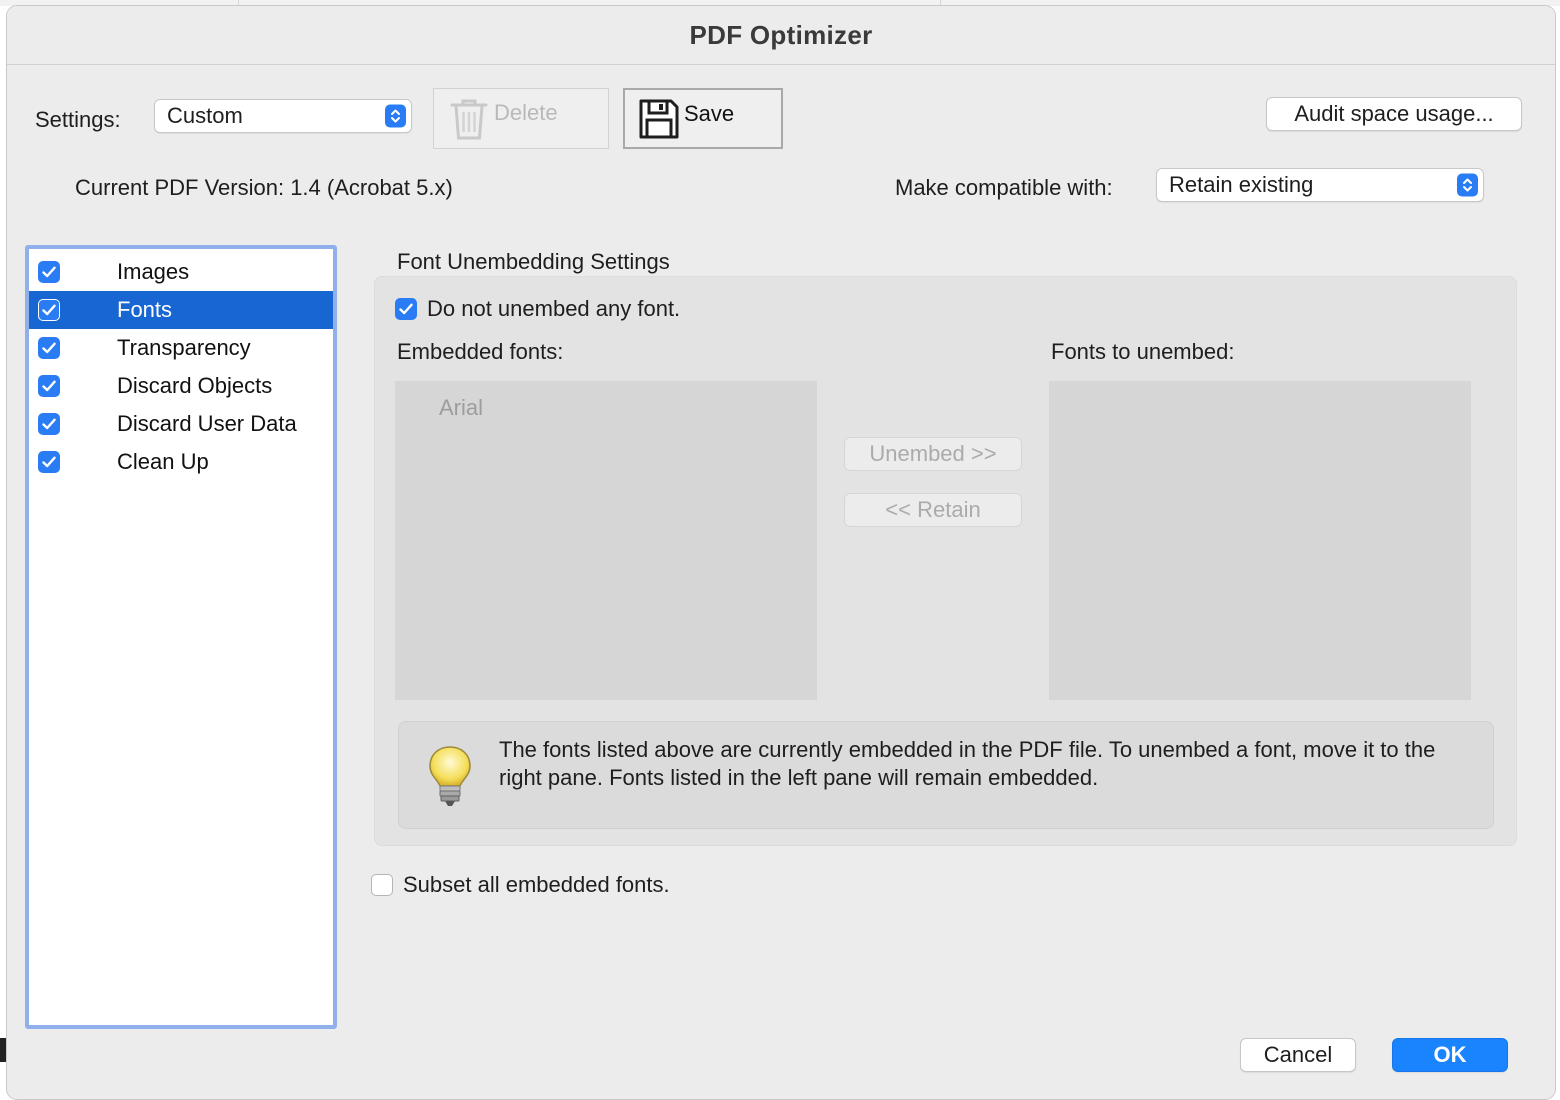 This screenshot has height=1100, width=1560. Describe the element at coordinates (1241, 184) in the screenshot. I see `compatibility-popup-value: Retain existing` at that location.